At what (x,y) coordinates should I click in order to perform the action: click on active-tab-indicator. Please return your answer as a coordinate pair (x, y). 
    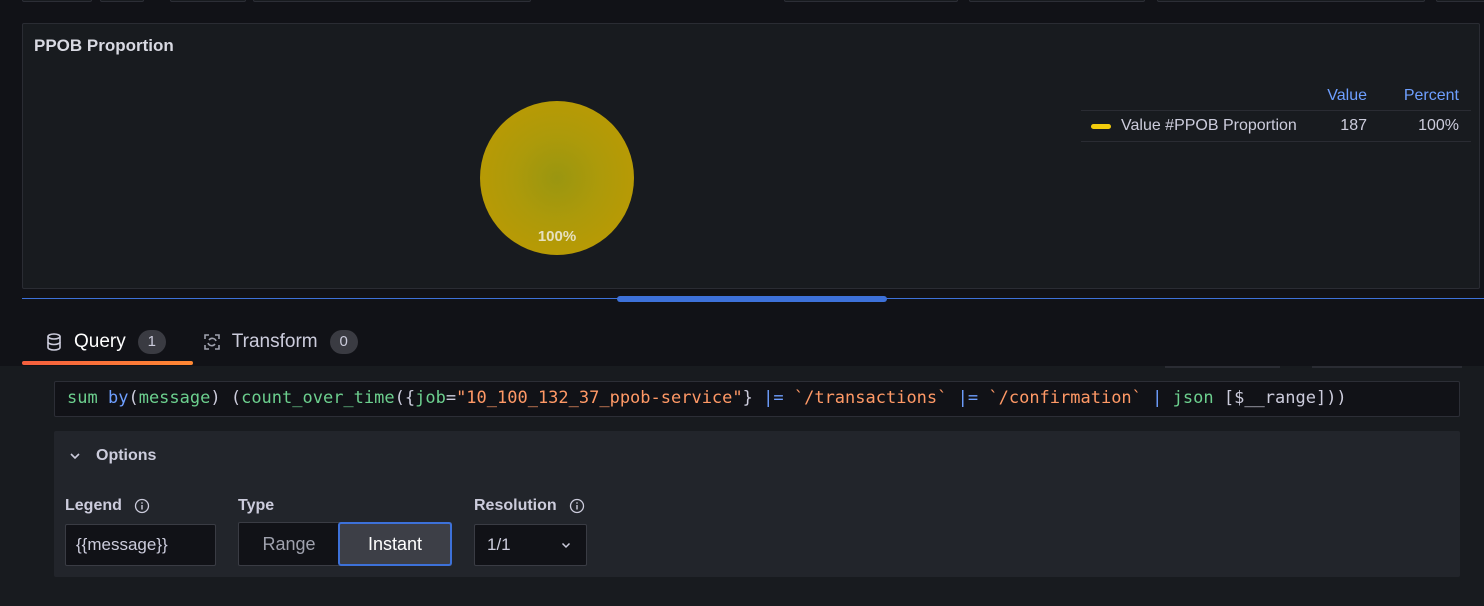
    Looking at the image, I should click on (107, 363).